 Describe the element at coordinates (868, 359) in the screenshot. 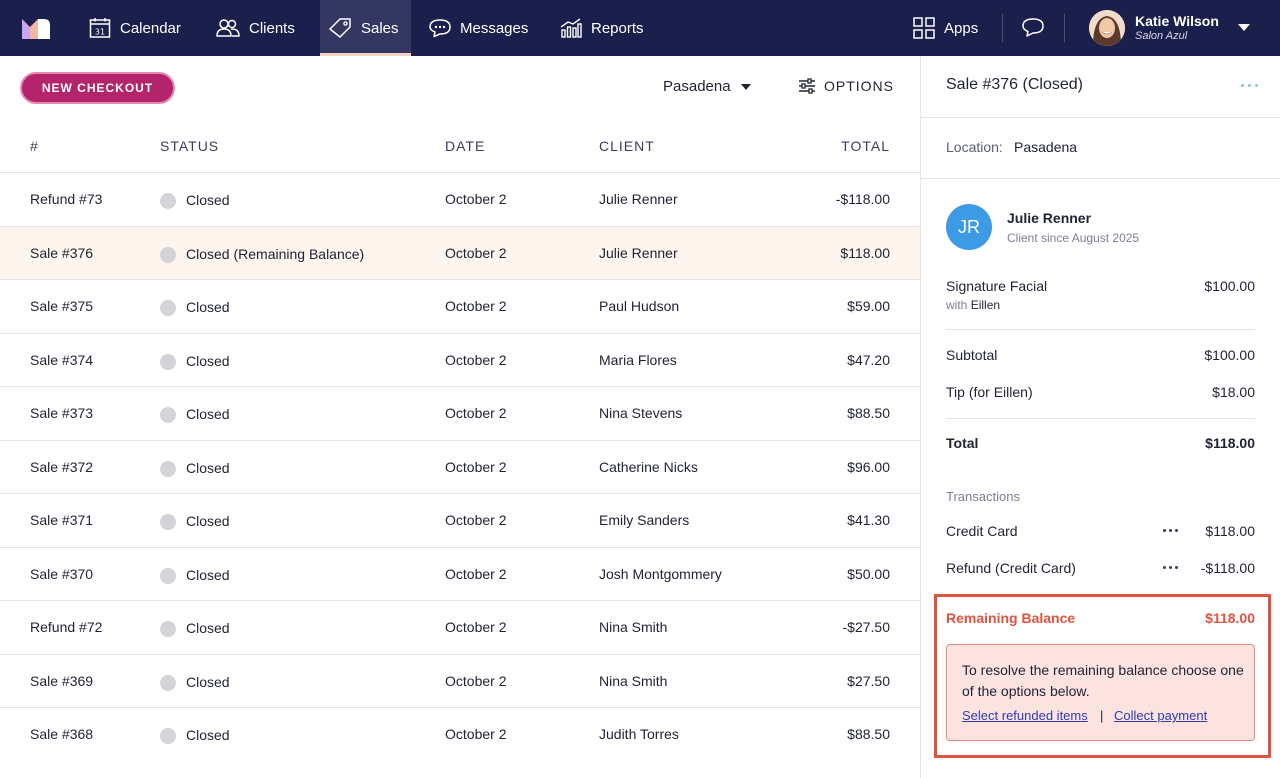

I see `sale-total: $47.20` at that location.